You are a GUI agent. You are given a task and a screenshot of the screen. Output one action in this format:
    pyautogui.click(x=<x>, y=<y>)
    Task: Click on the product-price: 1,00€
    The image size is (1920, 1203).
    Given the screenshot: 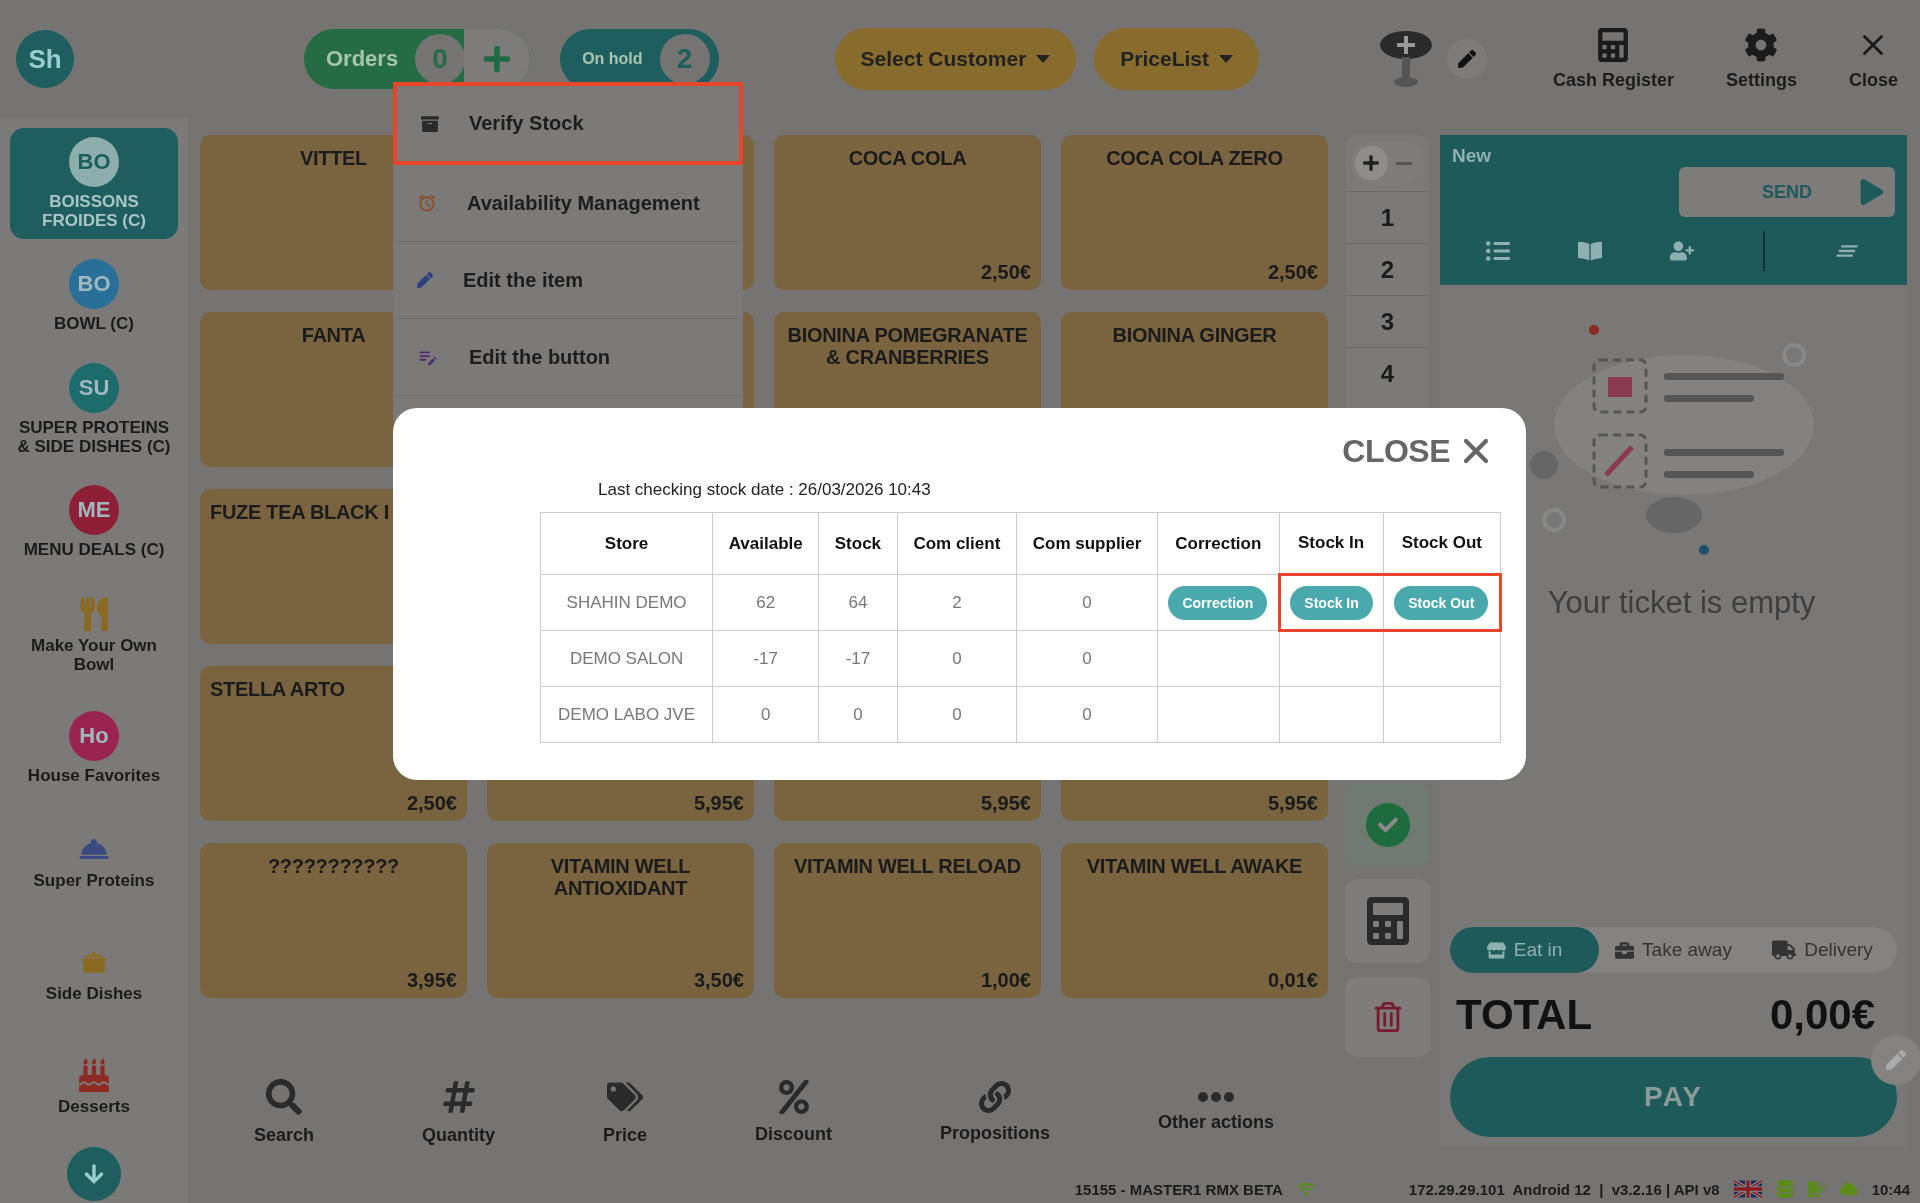 What is the action you would take?
    pyautogui.click(x=1005, y=980)
    